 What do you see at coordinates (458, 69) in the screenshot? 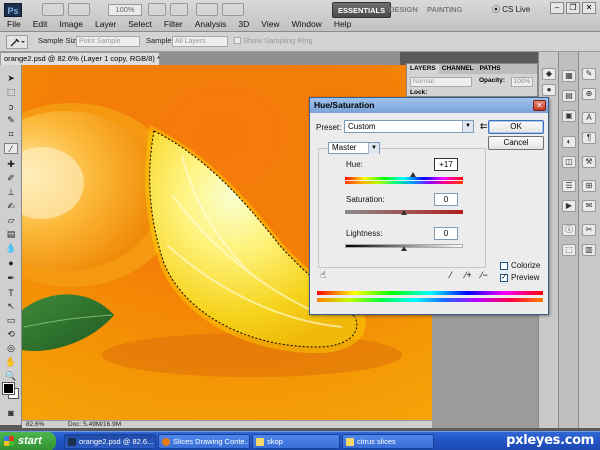
I see `tab-channels: CHANNEL` at bounding box center [458, 69].